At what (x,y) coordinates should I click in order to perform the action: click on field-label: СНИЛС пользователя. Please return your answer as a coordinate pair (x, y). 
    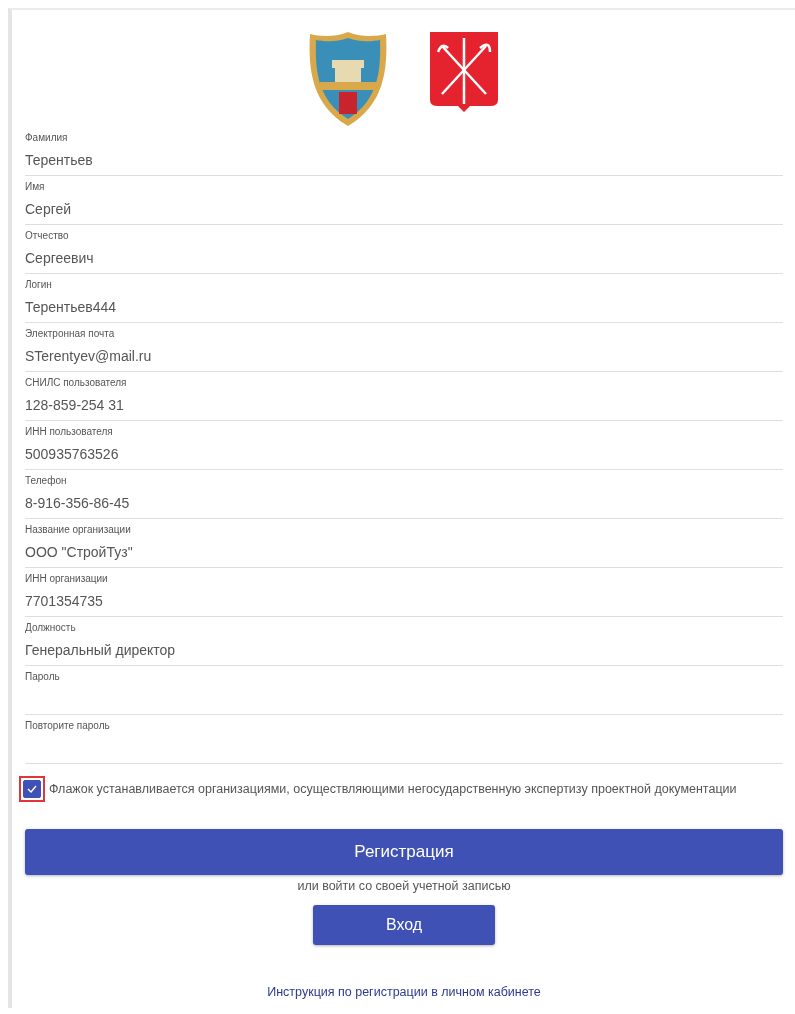
    Looking at the image, I should click on (76, 383).